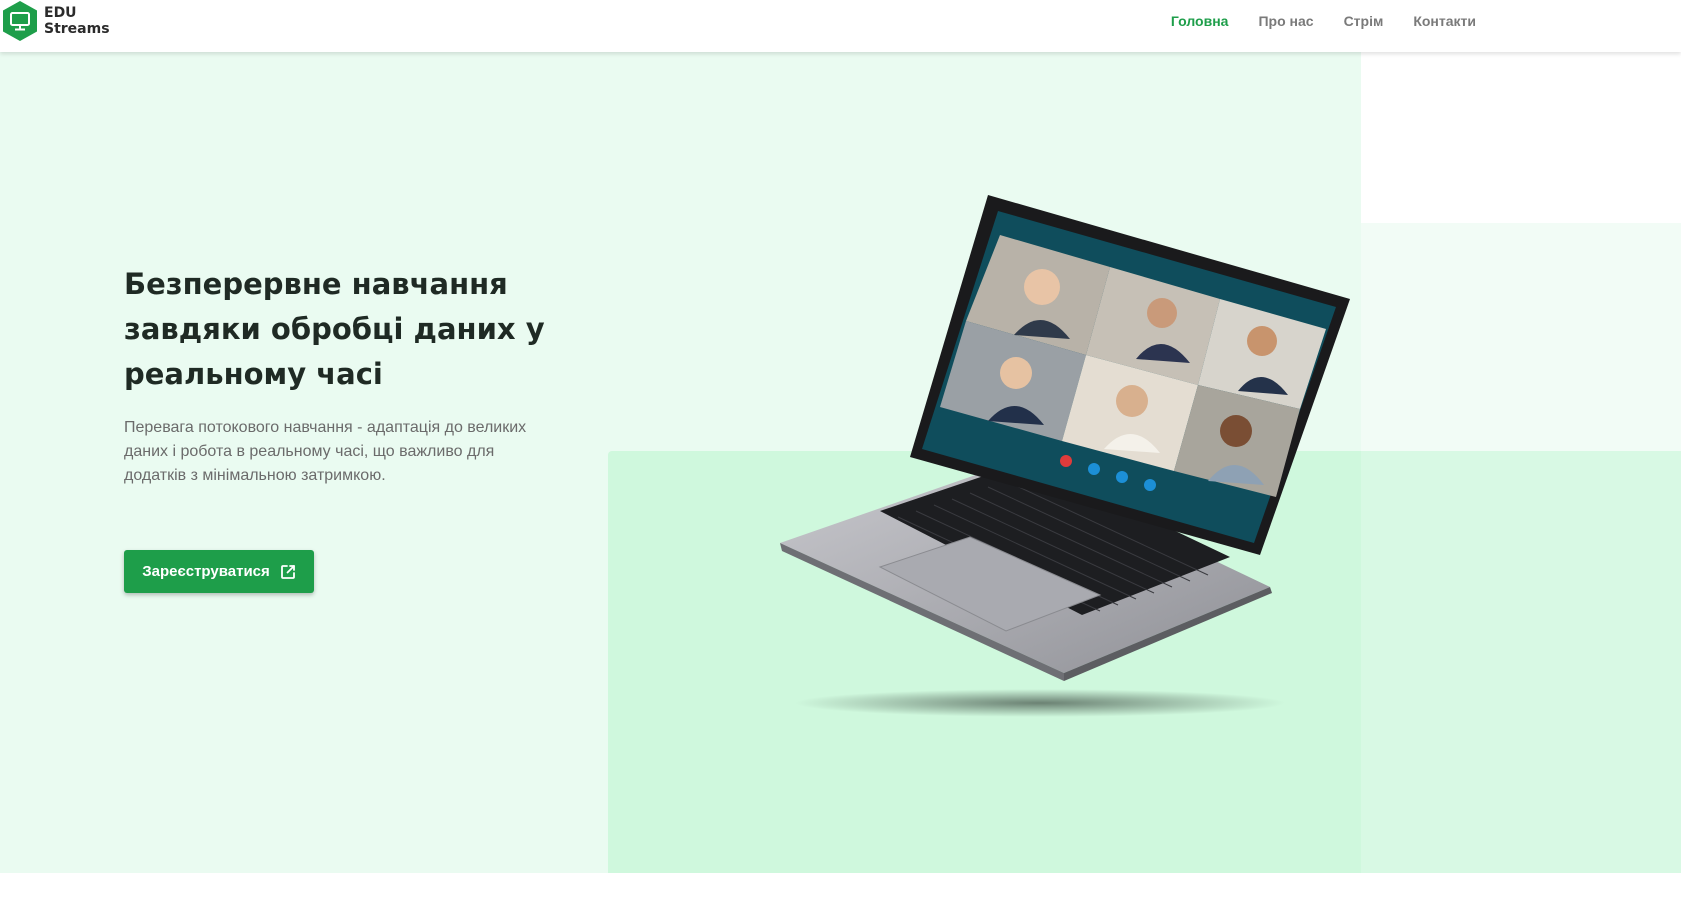  What do you see at coordinates (253, 374) in the screenshot?
I see `hero-title-line-3: реальному часі` at bounding box center [253, 374].